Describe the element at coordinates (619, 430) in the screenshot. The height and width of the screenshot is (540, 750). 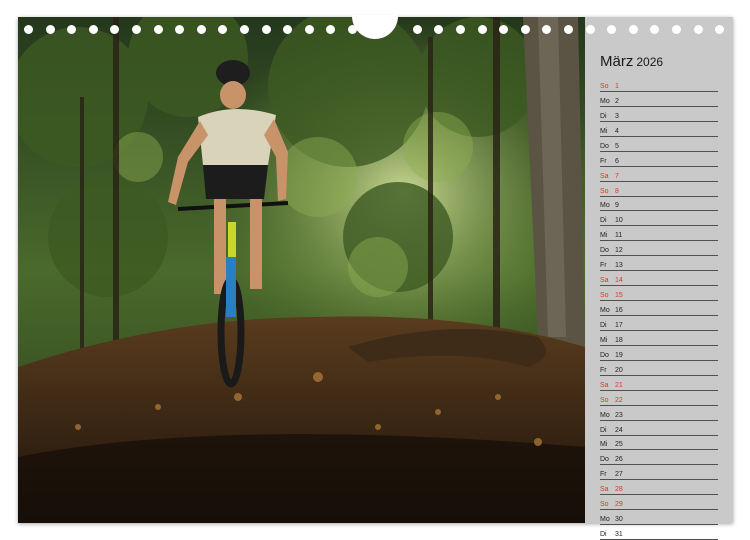
I see `day-number: 24` at that location.